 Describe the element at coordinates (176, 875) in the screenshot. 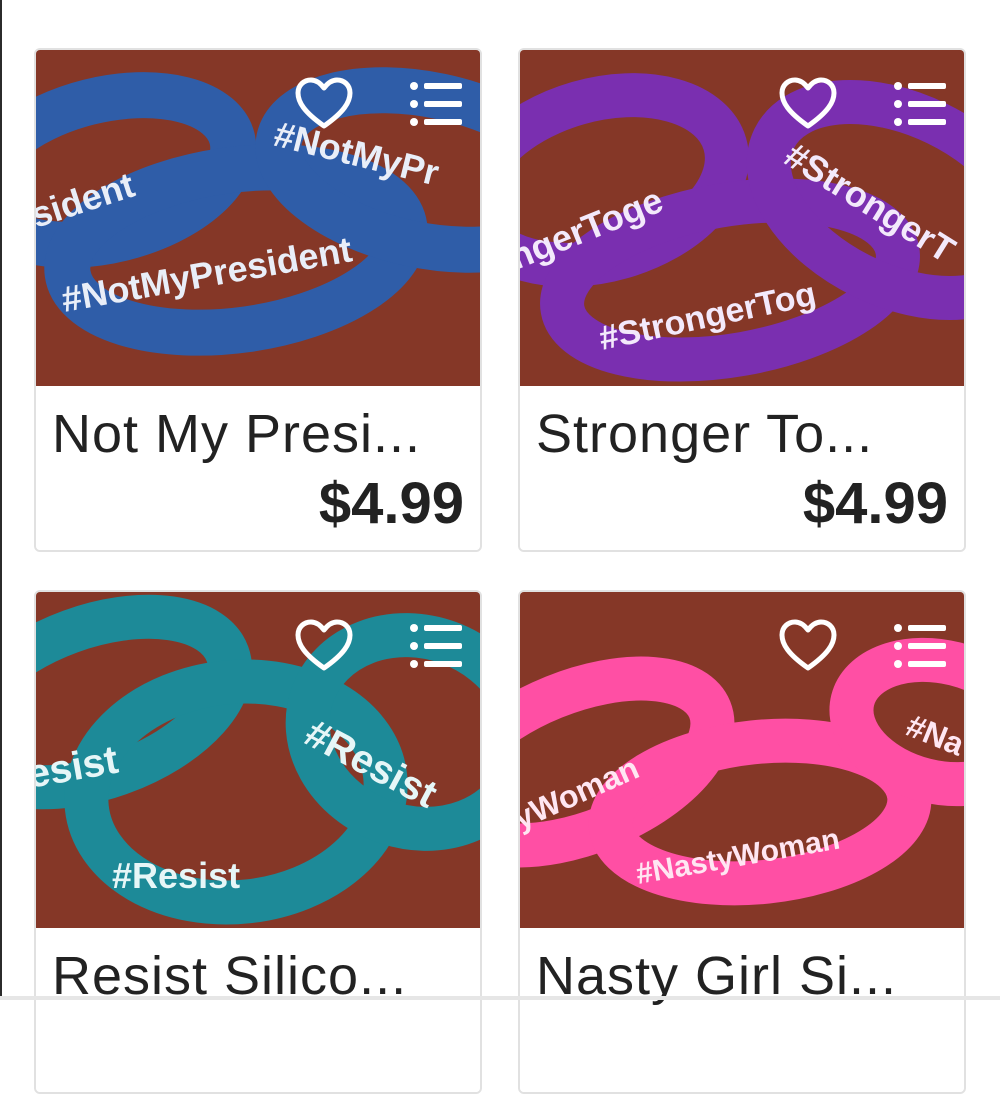

I see `wristband-text: #Resist` at that location.